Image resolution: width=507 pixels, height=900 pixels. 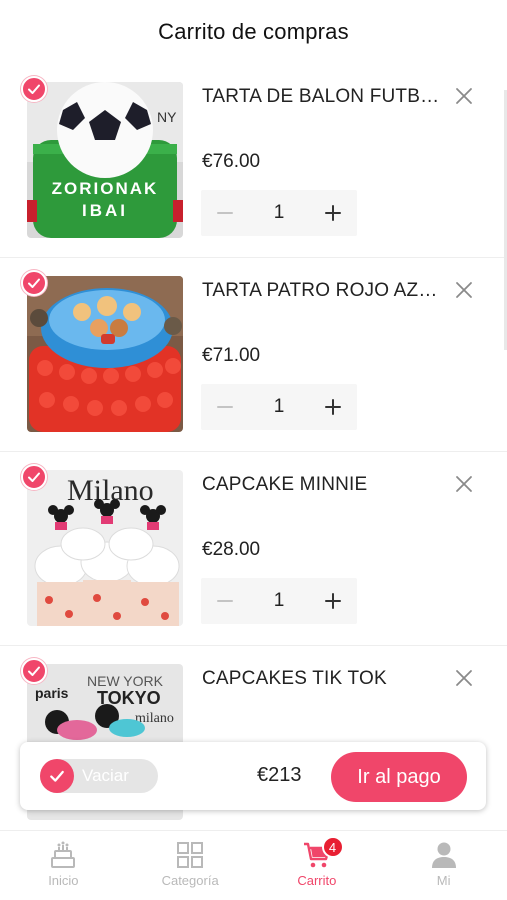 What do you see at coordinates (105, 548) in the screenshot?
I see `minnie-cupcakes-image: Milano` at bounding box center [105, 548].